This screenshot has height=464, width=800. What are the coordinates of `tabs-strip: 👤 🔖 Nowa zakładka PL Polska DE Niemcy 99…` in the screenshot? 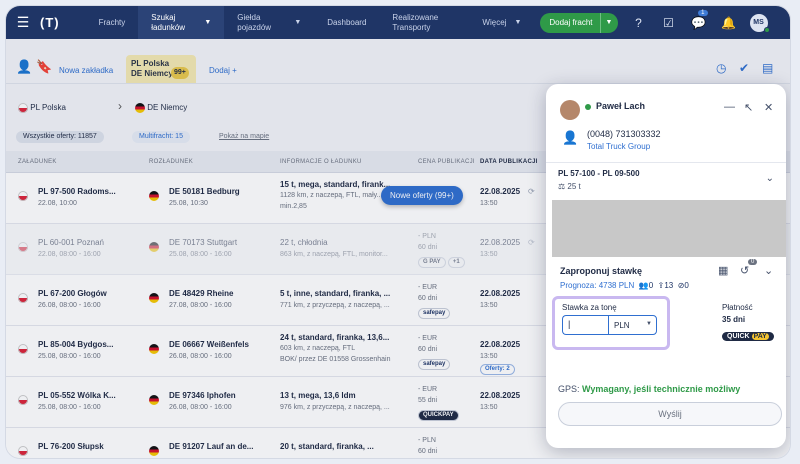 It's located at (398, 61).